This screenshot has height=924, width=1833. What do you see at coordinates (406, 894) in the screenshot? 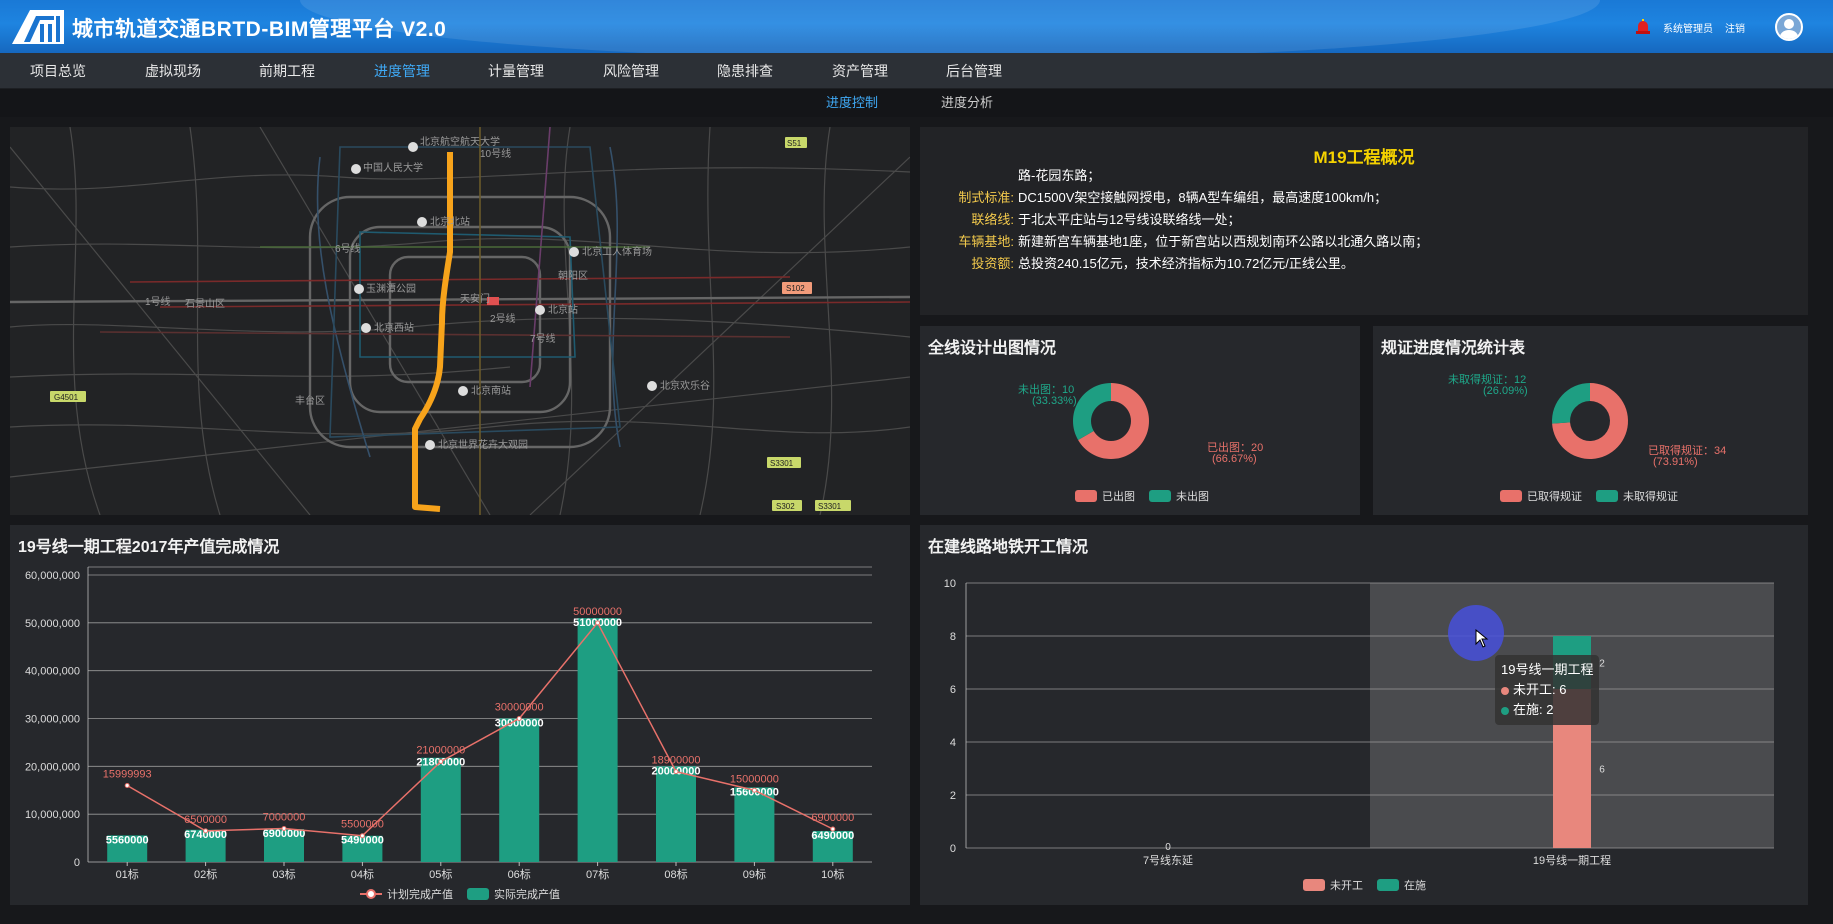
I see `legend-item-plan: 计划完成产值` at bounding box center [406, 894].